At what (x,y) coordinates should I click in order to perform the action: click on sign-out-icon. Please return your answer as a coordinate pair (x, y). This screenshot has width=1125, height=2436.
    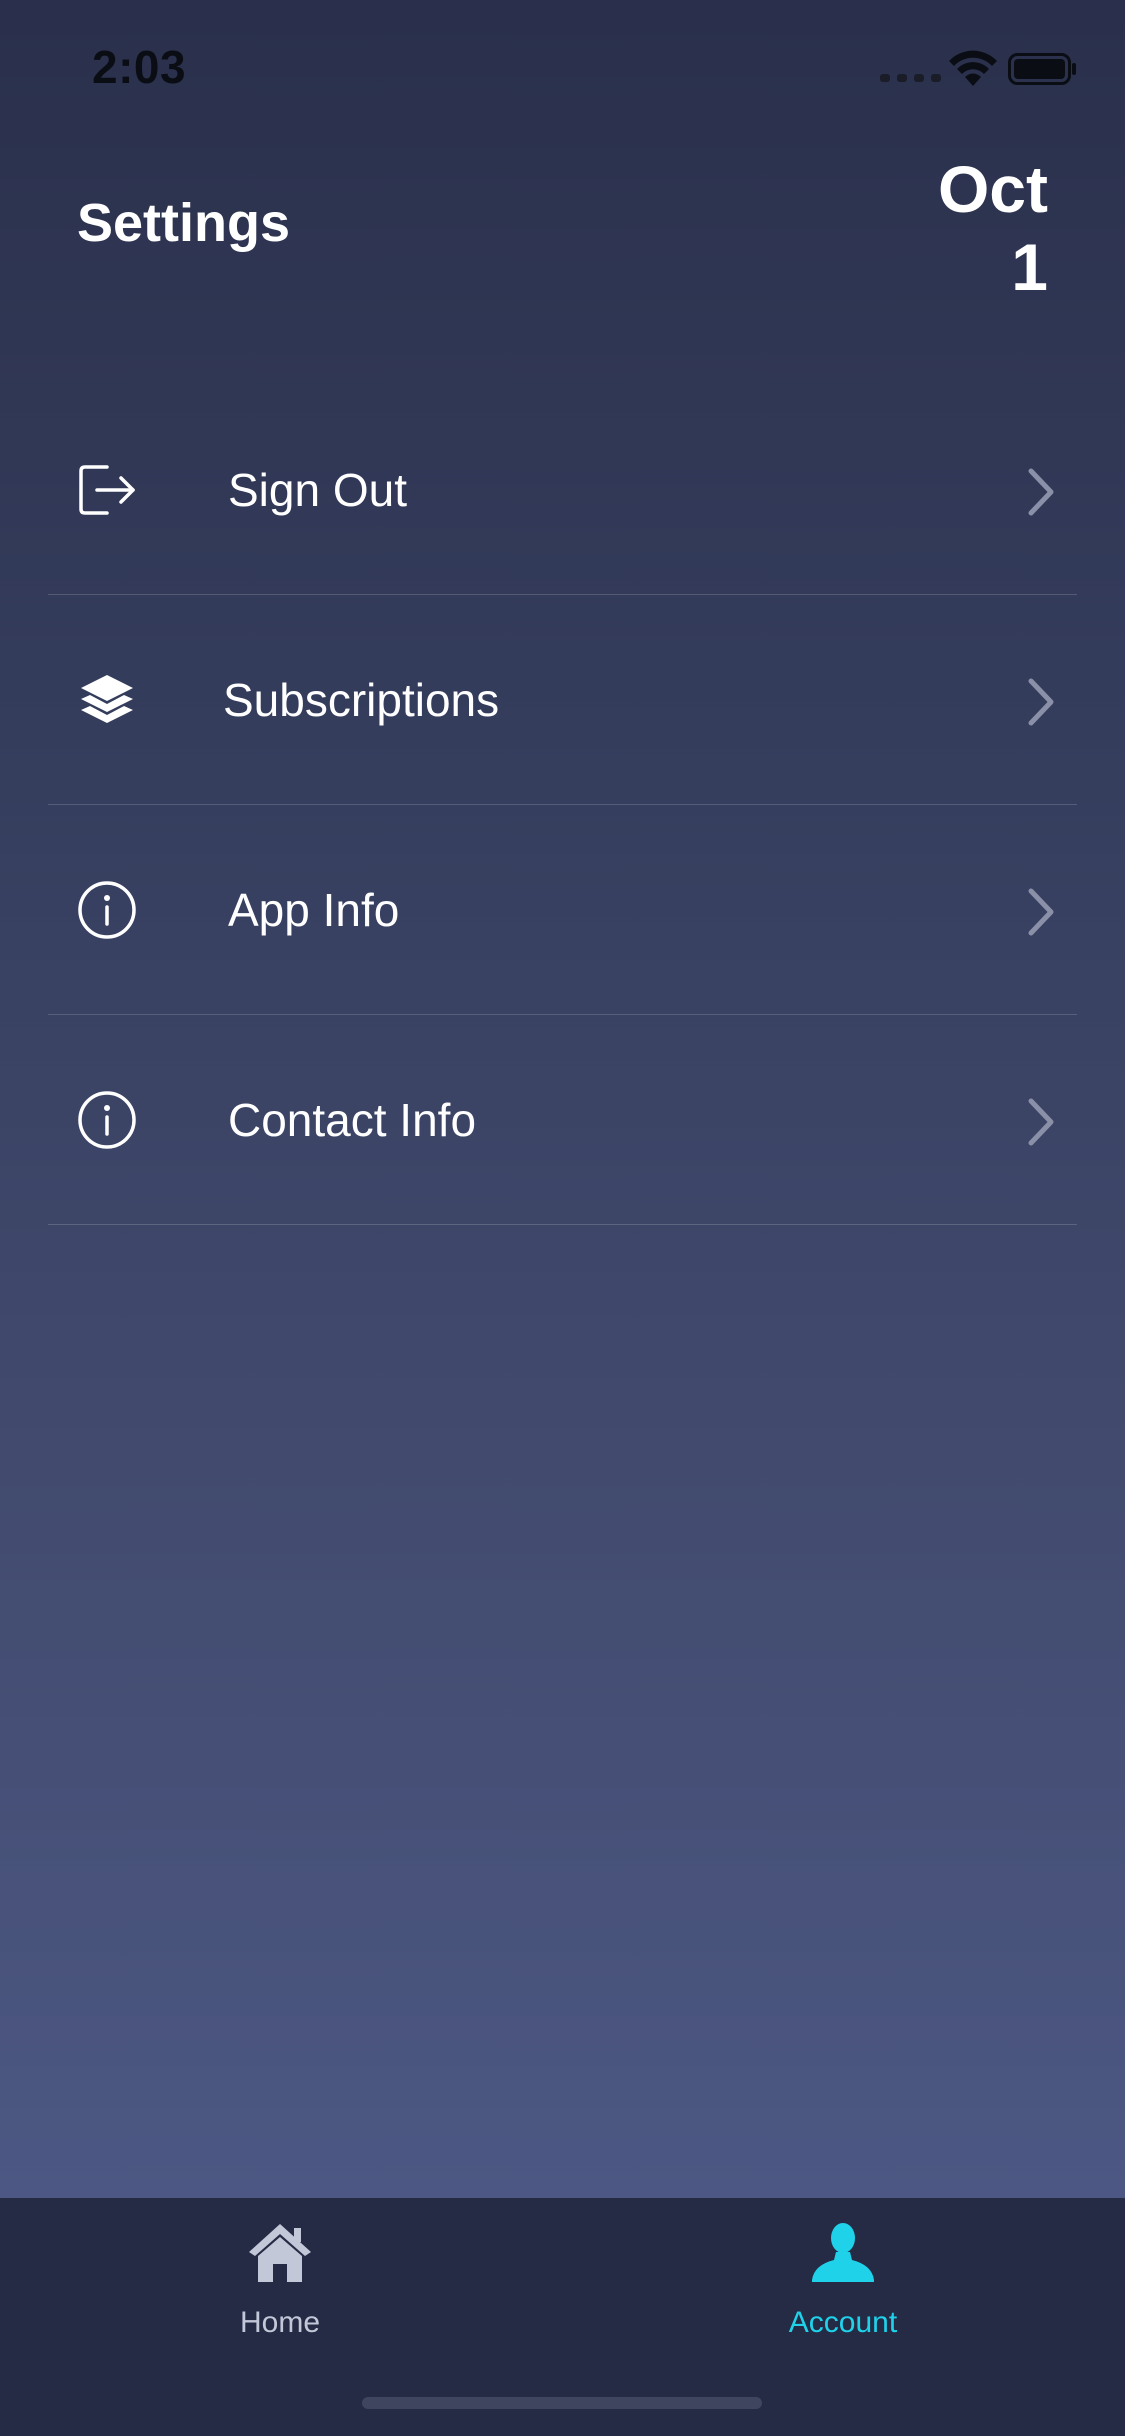
    Looking at the image, I should click on (107, 490).